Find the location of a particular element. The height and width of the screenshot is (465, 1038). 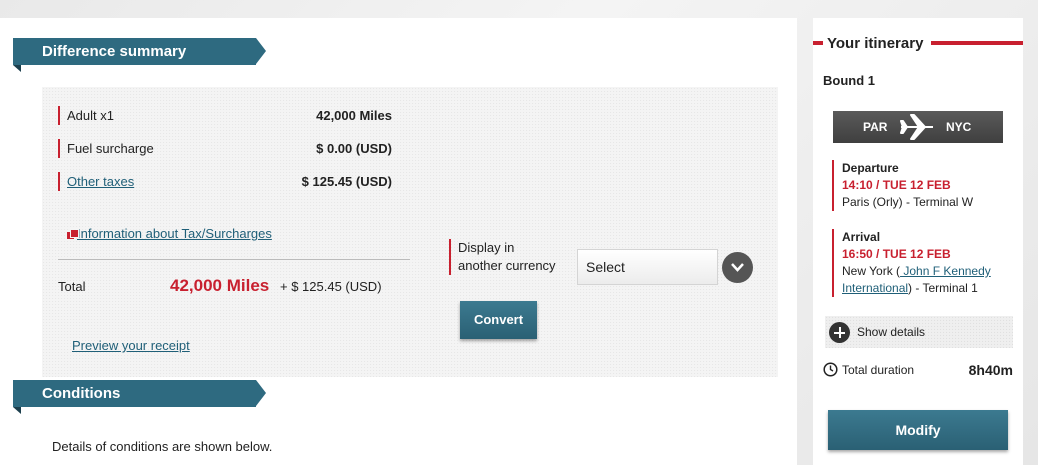

arrival-heading: Arrival is located at coordinates (861, 237).